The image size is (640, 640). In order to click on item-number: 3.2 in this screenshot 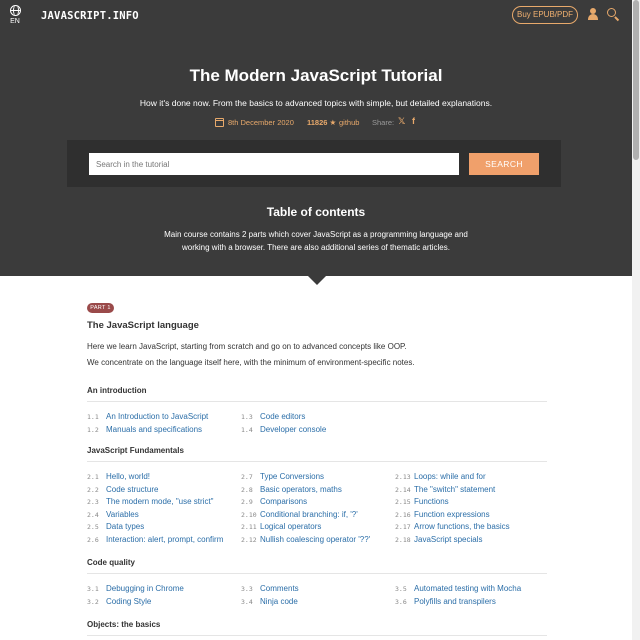, I will do `click(93, 601)`.